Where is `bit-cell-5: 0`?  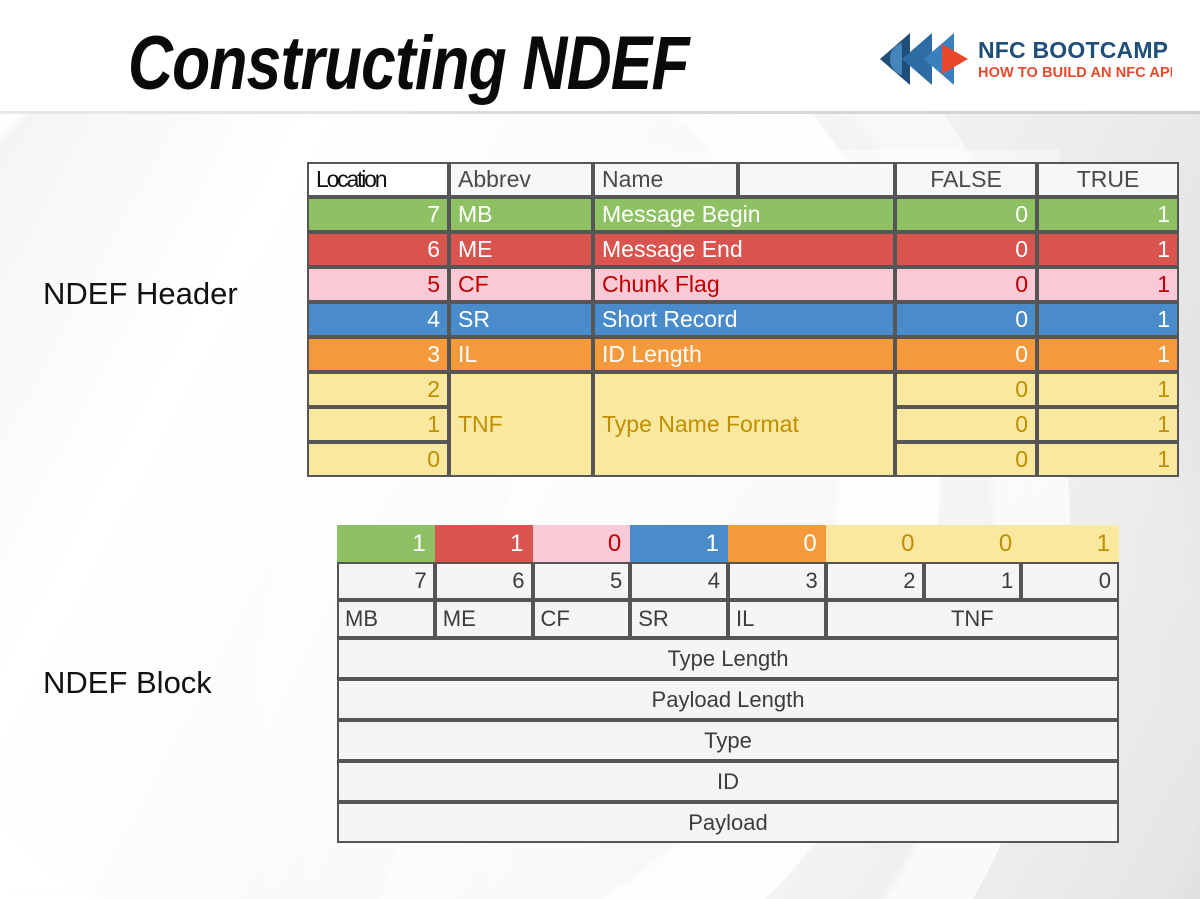
bit-cell-5: 0 is located at coordinates (581, 543).